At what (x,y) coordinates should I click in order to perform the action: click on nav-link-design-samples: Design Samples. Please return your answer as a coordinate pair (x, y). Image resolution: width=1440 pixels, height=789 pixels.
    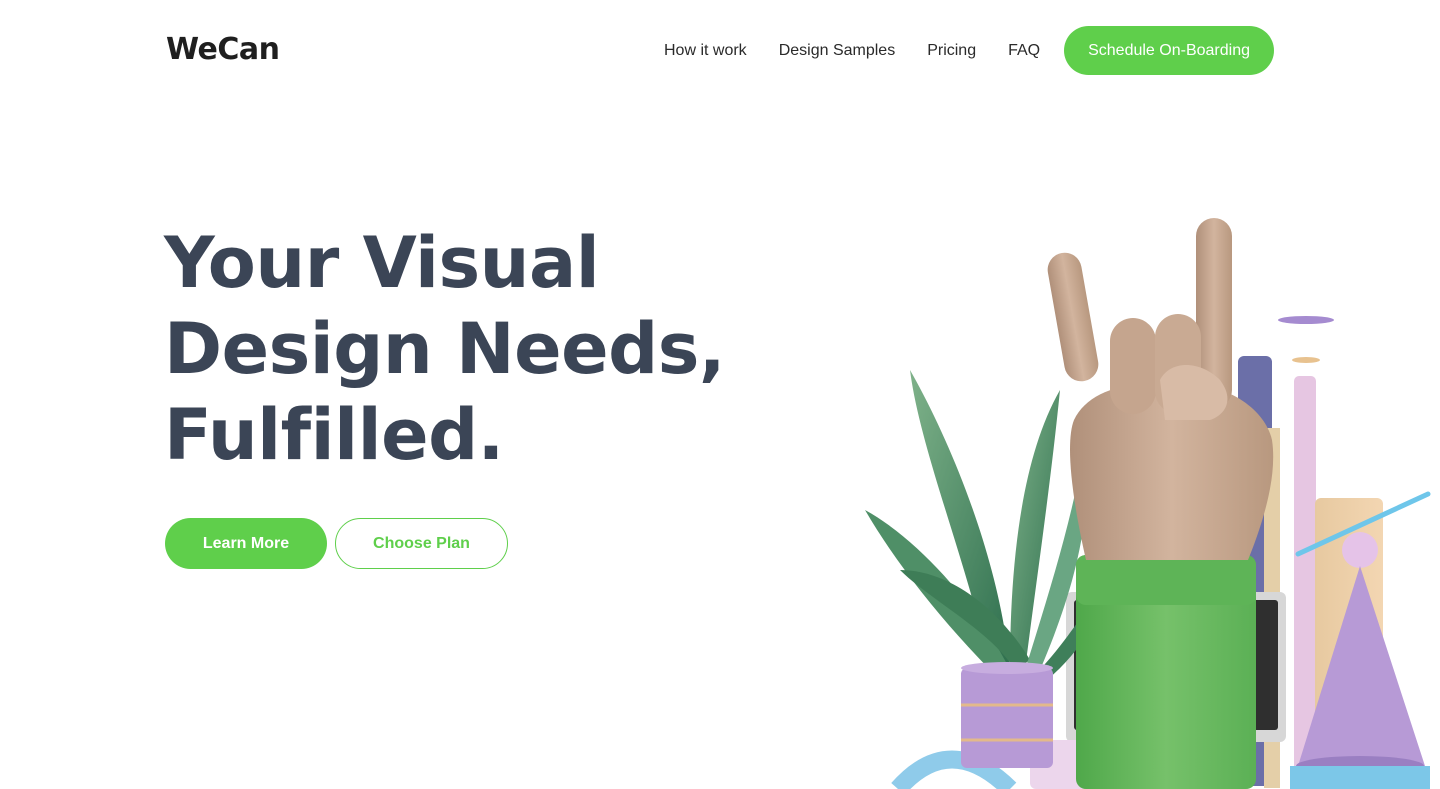
    Looking at the image, I should click on (837, 51).